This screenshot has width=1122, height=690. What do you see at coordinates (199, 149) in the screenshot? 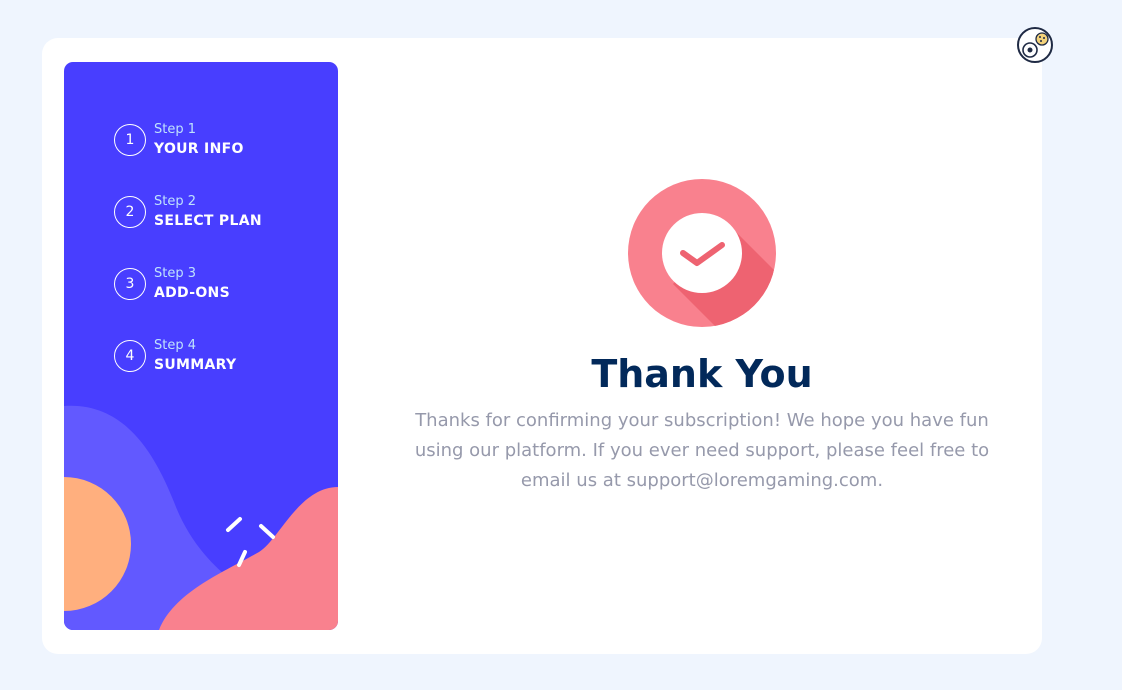
I see `step-title: YOUR INFO` at bounding box center [199, 149].